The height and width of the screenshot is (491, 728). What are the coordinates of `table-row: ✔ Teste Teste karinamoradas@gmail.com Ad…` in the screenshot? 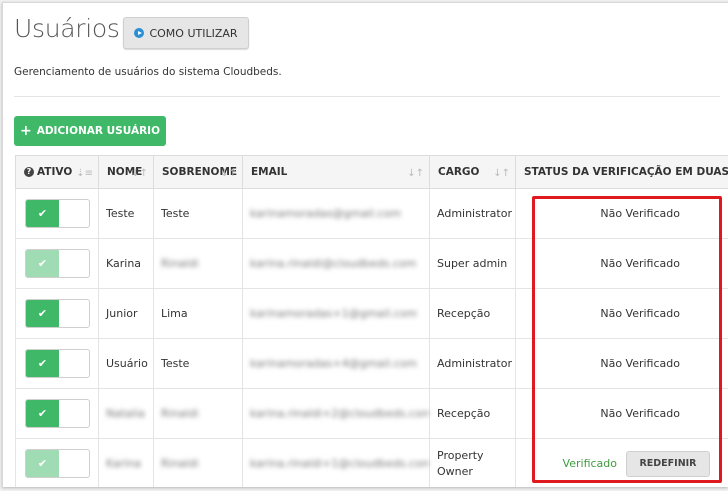 It's located at (371, 213).